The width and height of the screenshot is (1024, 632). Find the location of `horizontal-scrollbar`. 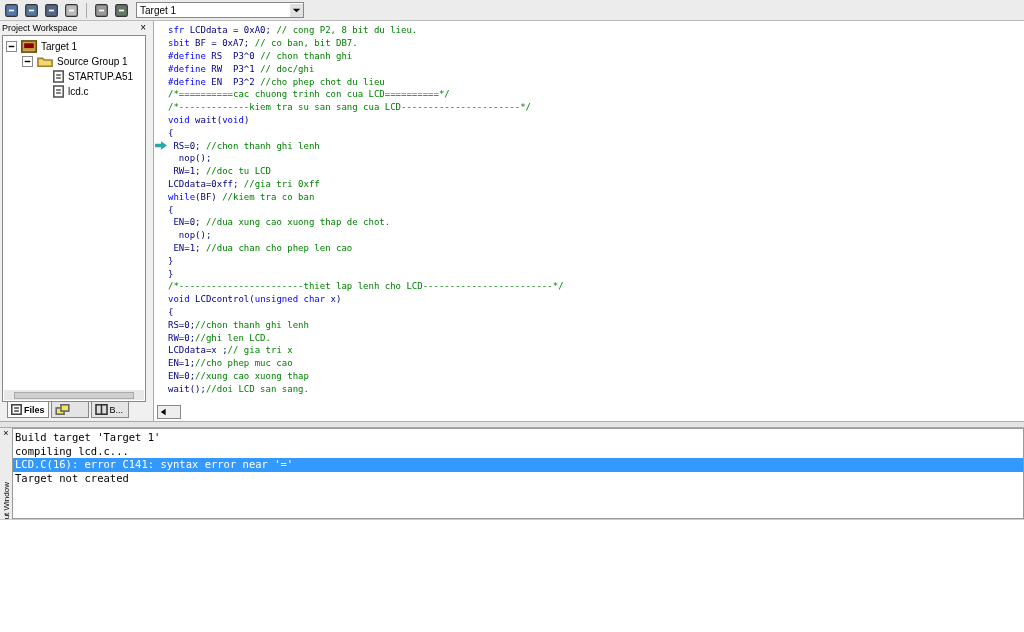

horizontal-scrollbar is located at coordinates (74, 395).